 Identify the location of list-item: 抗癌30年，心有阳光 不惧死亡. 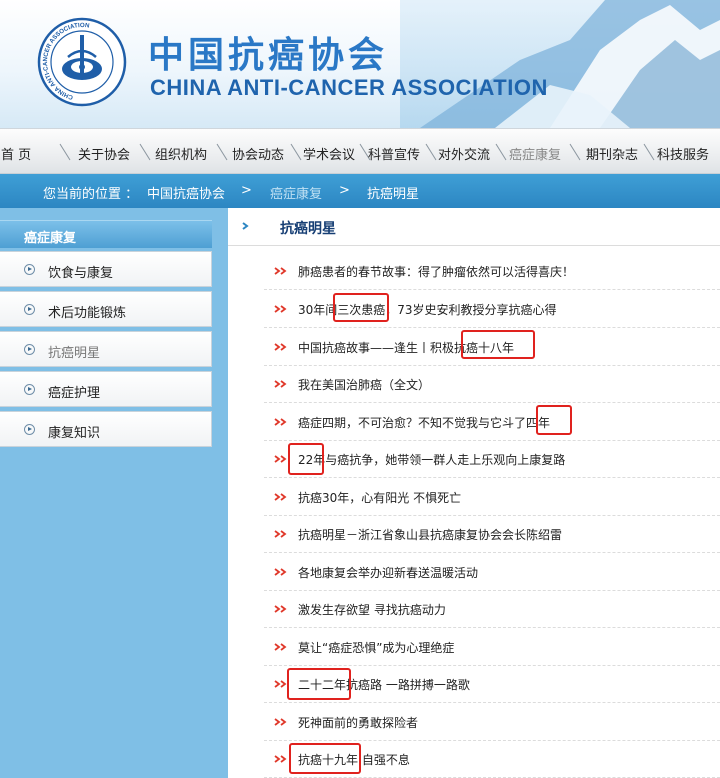
(492, 497).